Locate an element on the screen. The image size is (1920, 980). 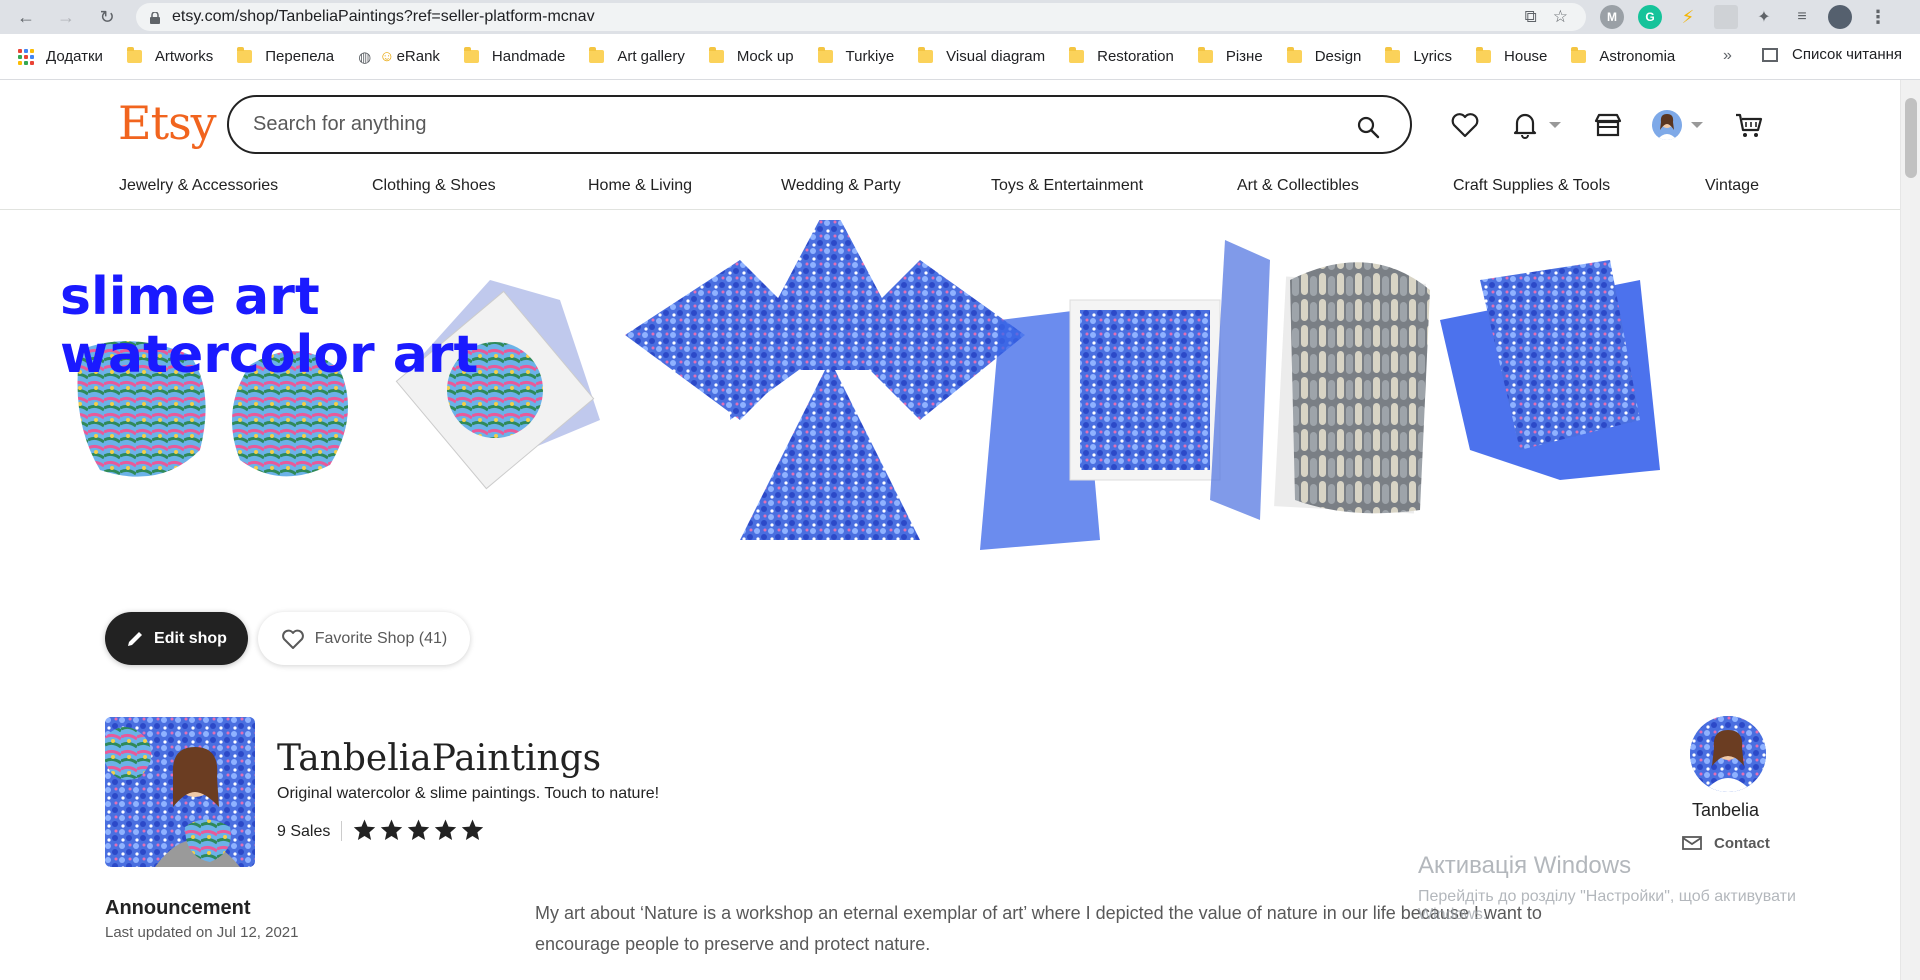
envelope-icon is located at coordinates (1692, 843).